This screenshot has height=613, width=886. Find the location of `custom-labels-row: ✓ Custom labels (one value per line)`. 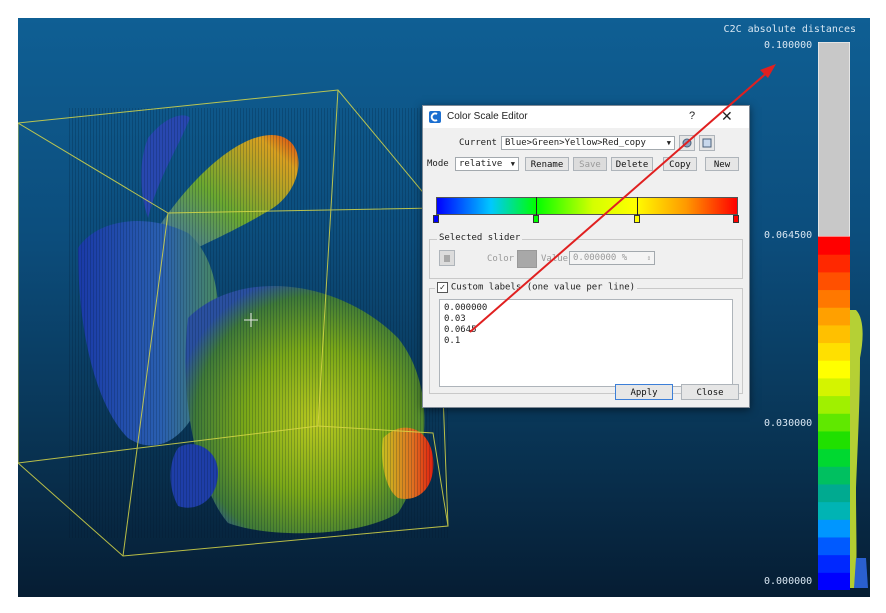

custom-labels-row: ✓ Custom labels (one value per line) is located at coordinates (536, 288).